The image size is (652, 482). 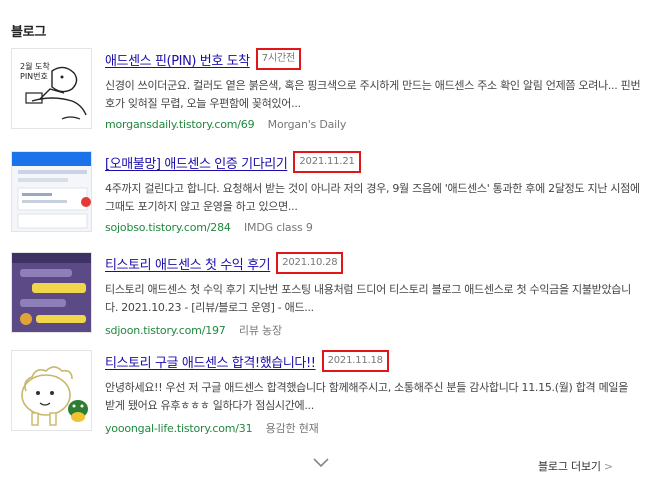 I want to click on post-title-link: 티스토리 구글 애드센스 합격!했습니다!!, so click(x=210, y=361).